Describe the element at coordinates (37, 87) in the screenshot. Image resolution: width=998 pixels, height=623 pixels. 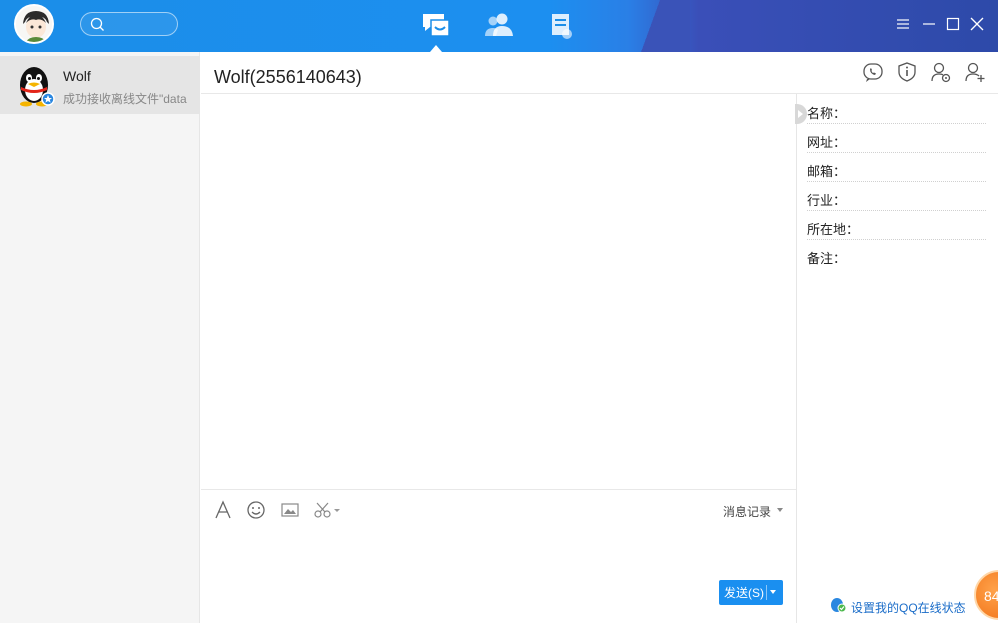
I see `qq-penguin-icon` at that location.